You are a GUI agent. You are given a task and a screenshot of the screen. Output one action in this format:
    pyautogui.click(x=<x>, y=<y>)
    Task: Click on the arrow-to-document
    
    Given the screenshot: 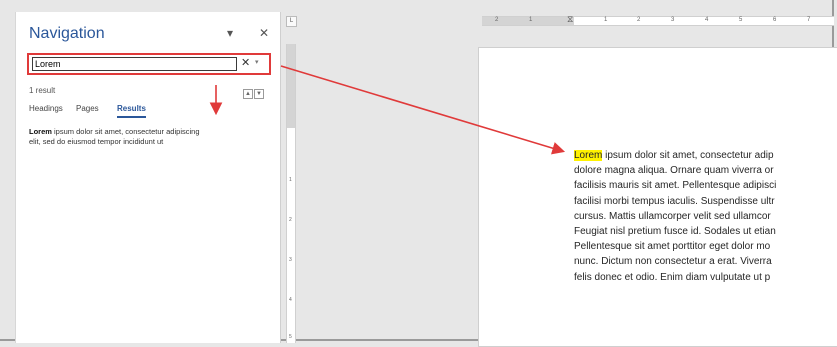 What is the action you would take?
    pyautogui.click(x=423, y=110)
    